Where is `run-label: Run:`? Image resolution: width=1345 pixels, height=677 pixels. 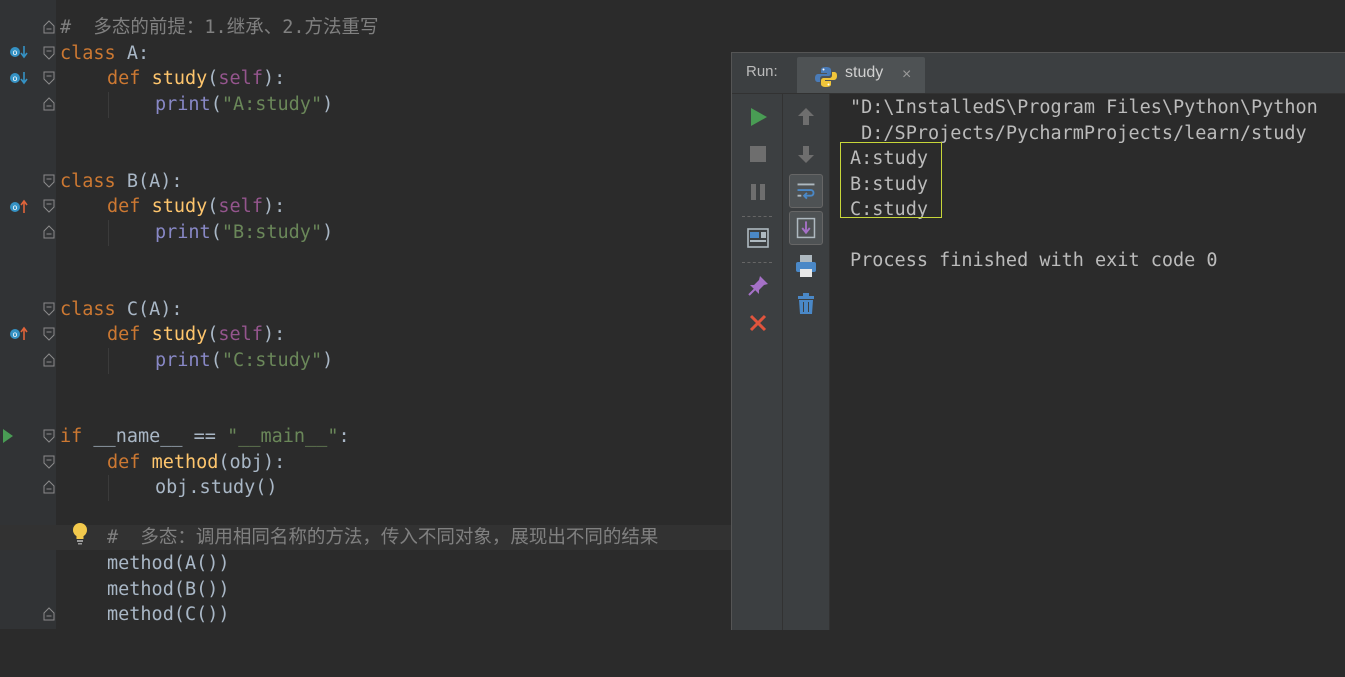
run-label: Run: is located at coordinates (762, 71).